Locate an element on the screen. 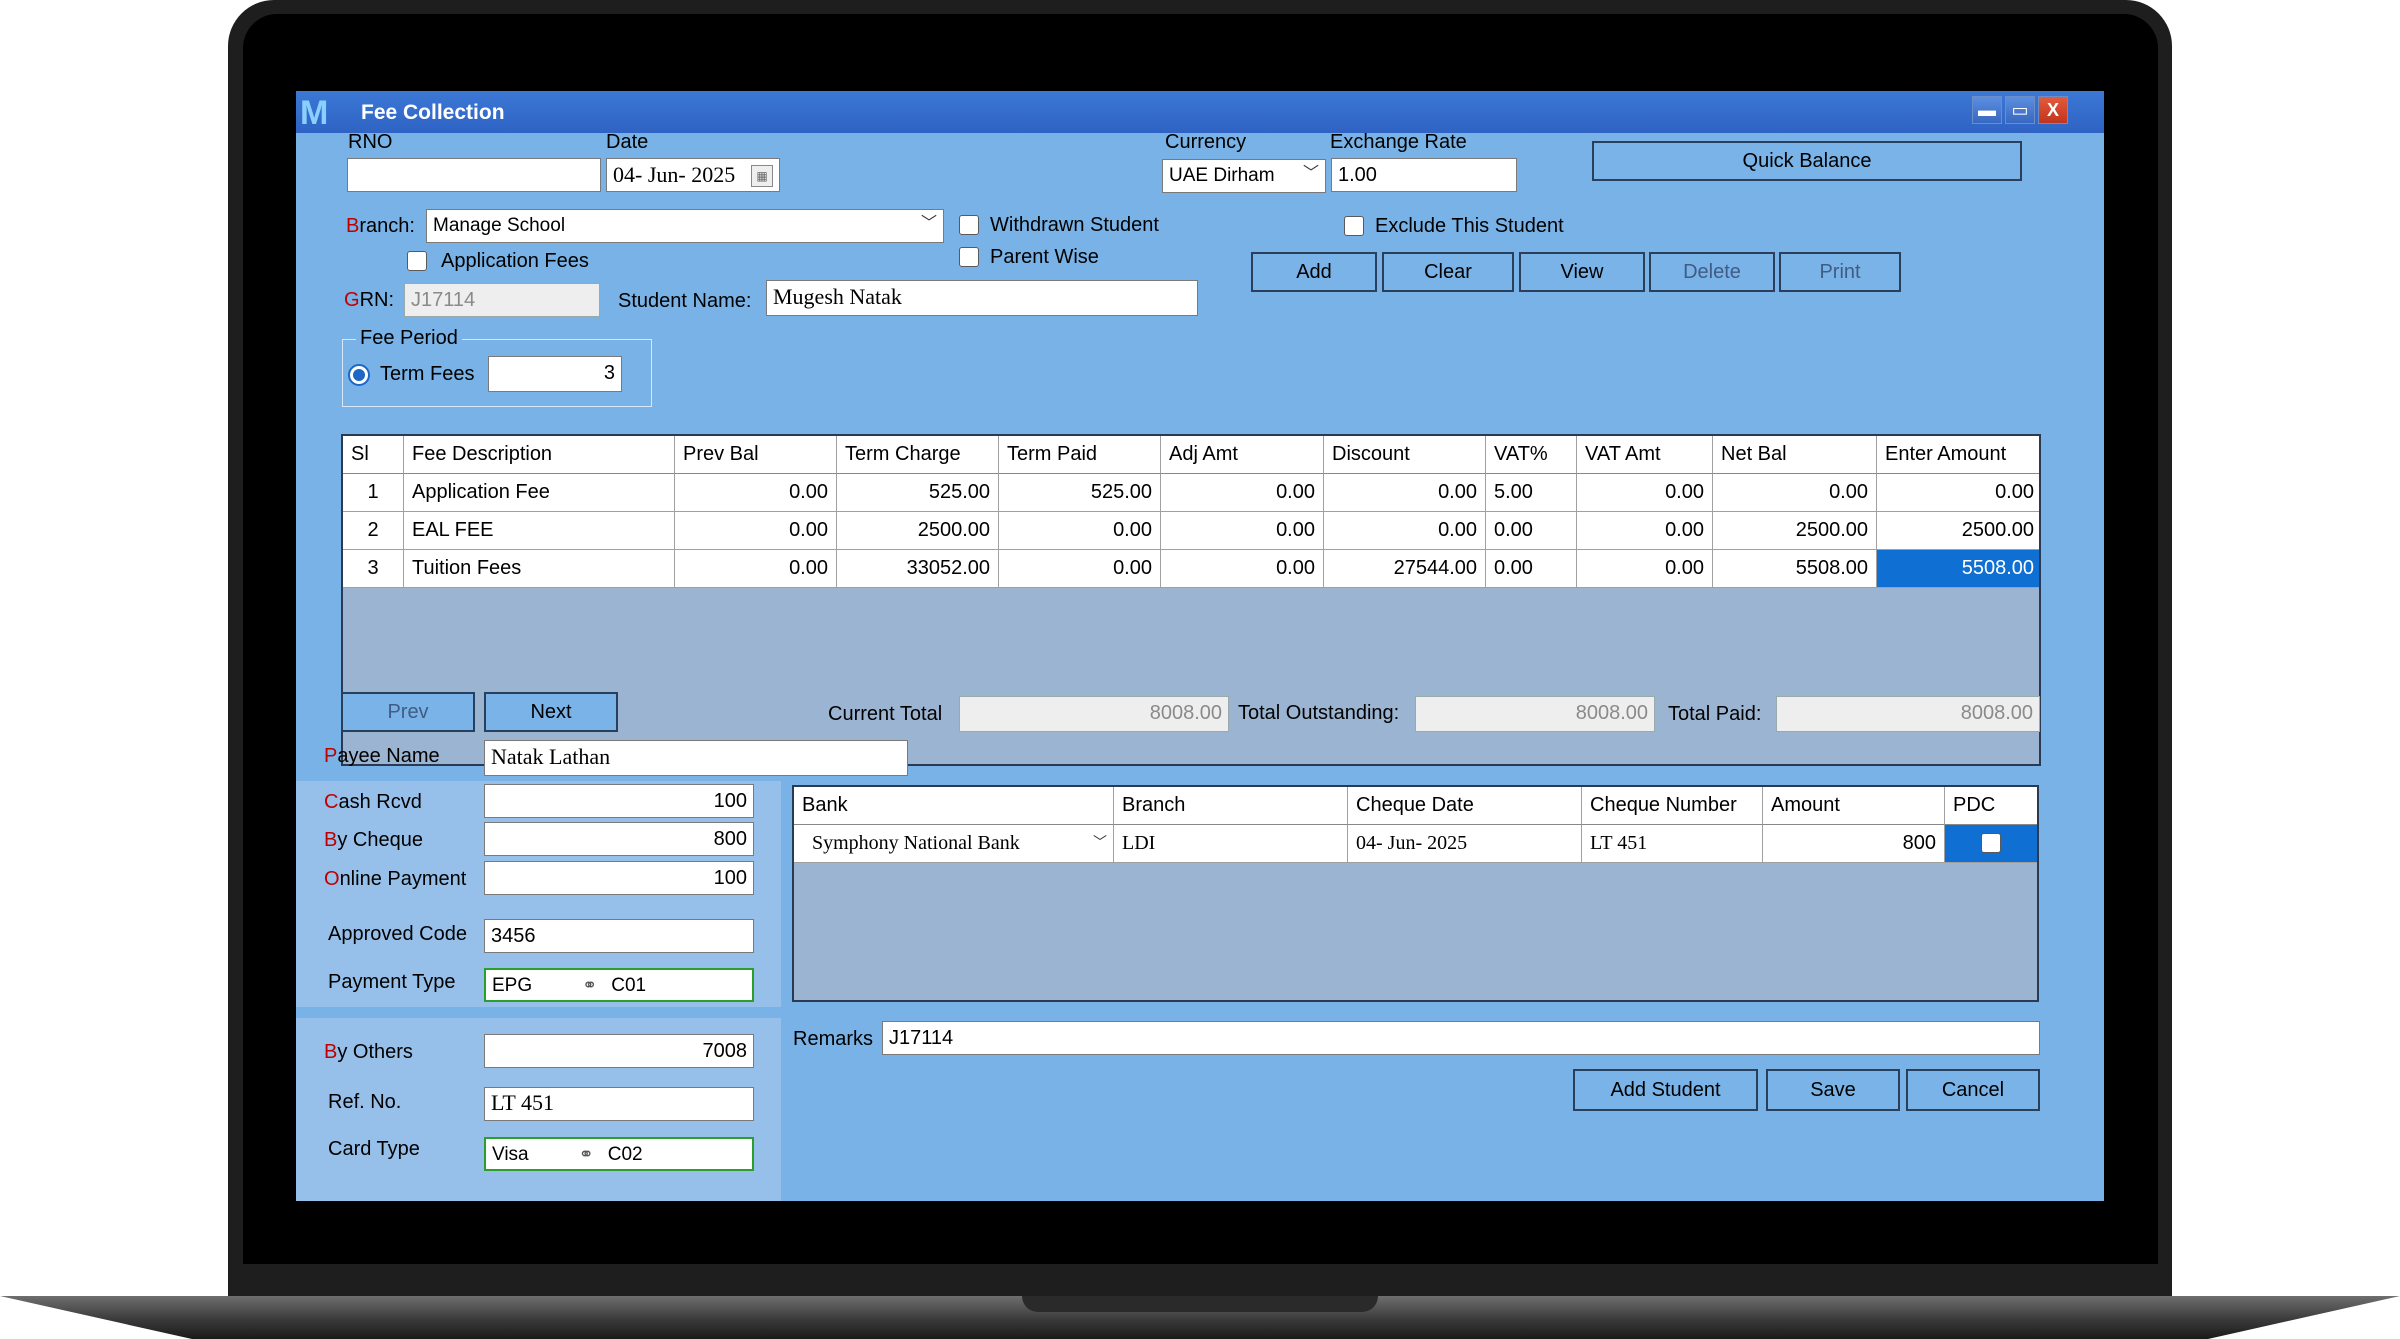 The width and height of the screenshot is (2400, 1339). branch-select: Manage School ﹀ is located at coordinates (685, 226).